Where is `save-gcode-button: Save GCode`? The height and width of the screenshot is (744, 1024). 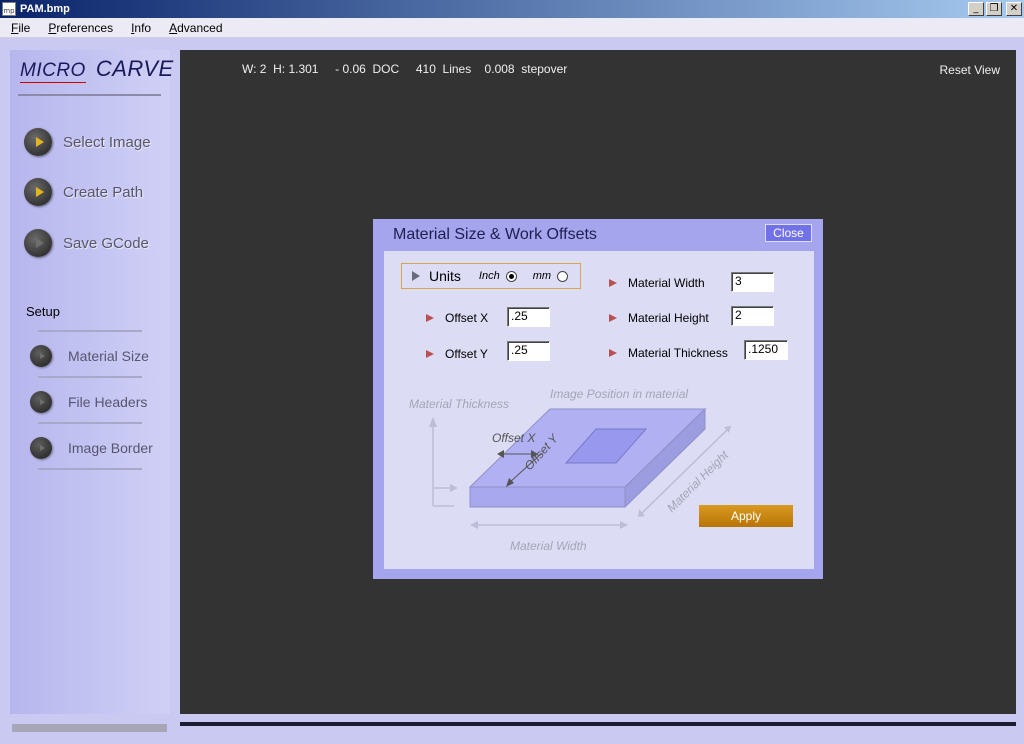 save-gcode-button: Save GCode is located at coordinates (86, 243).